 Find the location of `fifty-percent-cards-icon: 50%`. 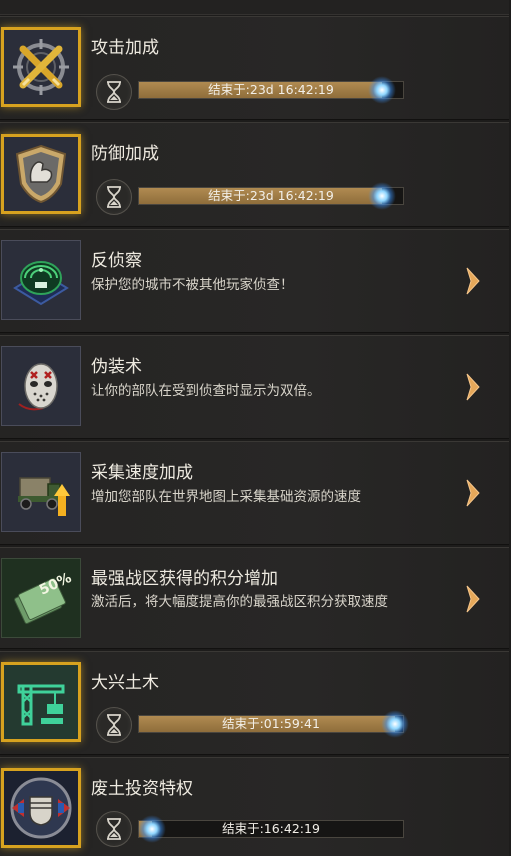

fifty-percent-cards-icon: 50% is located at coordinates (44, 597).